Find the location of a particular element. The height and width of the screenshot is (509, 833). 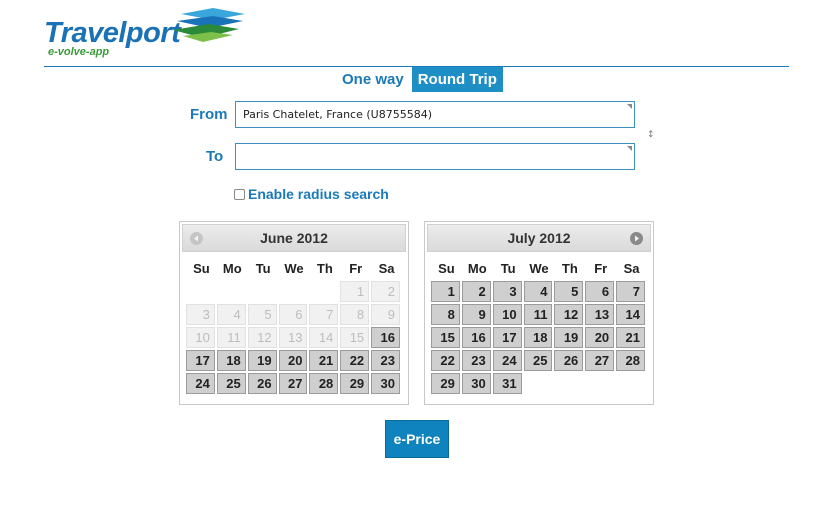

radius-search-checkbox is located at coordinates (239, 194).